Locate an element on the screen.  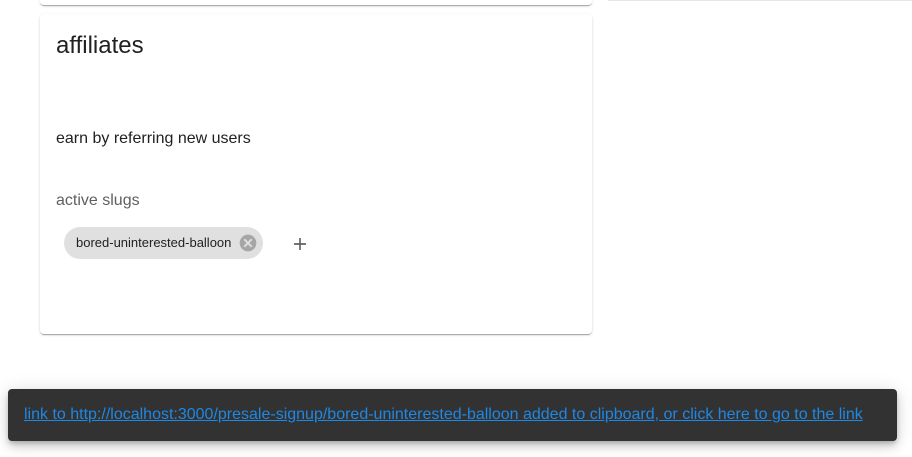
plus-icon is located at coordinates (300, 244).